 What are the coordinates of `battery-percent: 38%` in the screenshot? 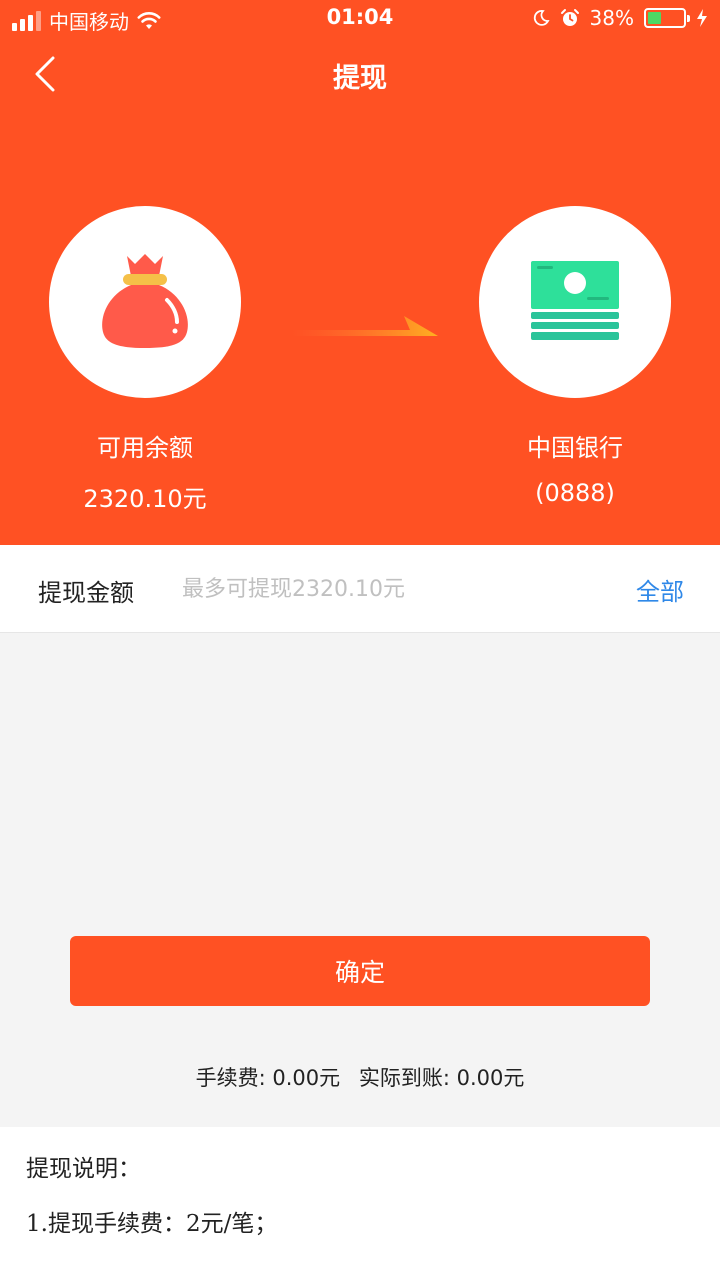 It's located at (611, 18).